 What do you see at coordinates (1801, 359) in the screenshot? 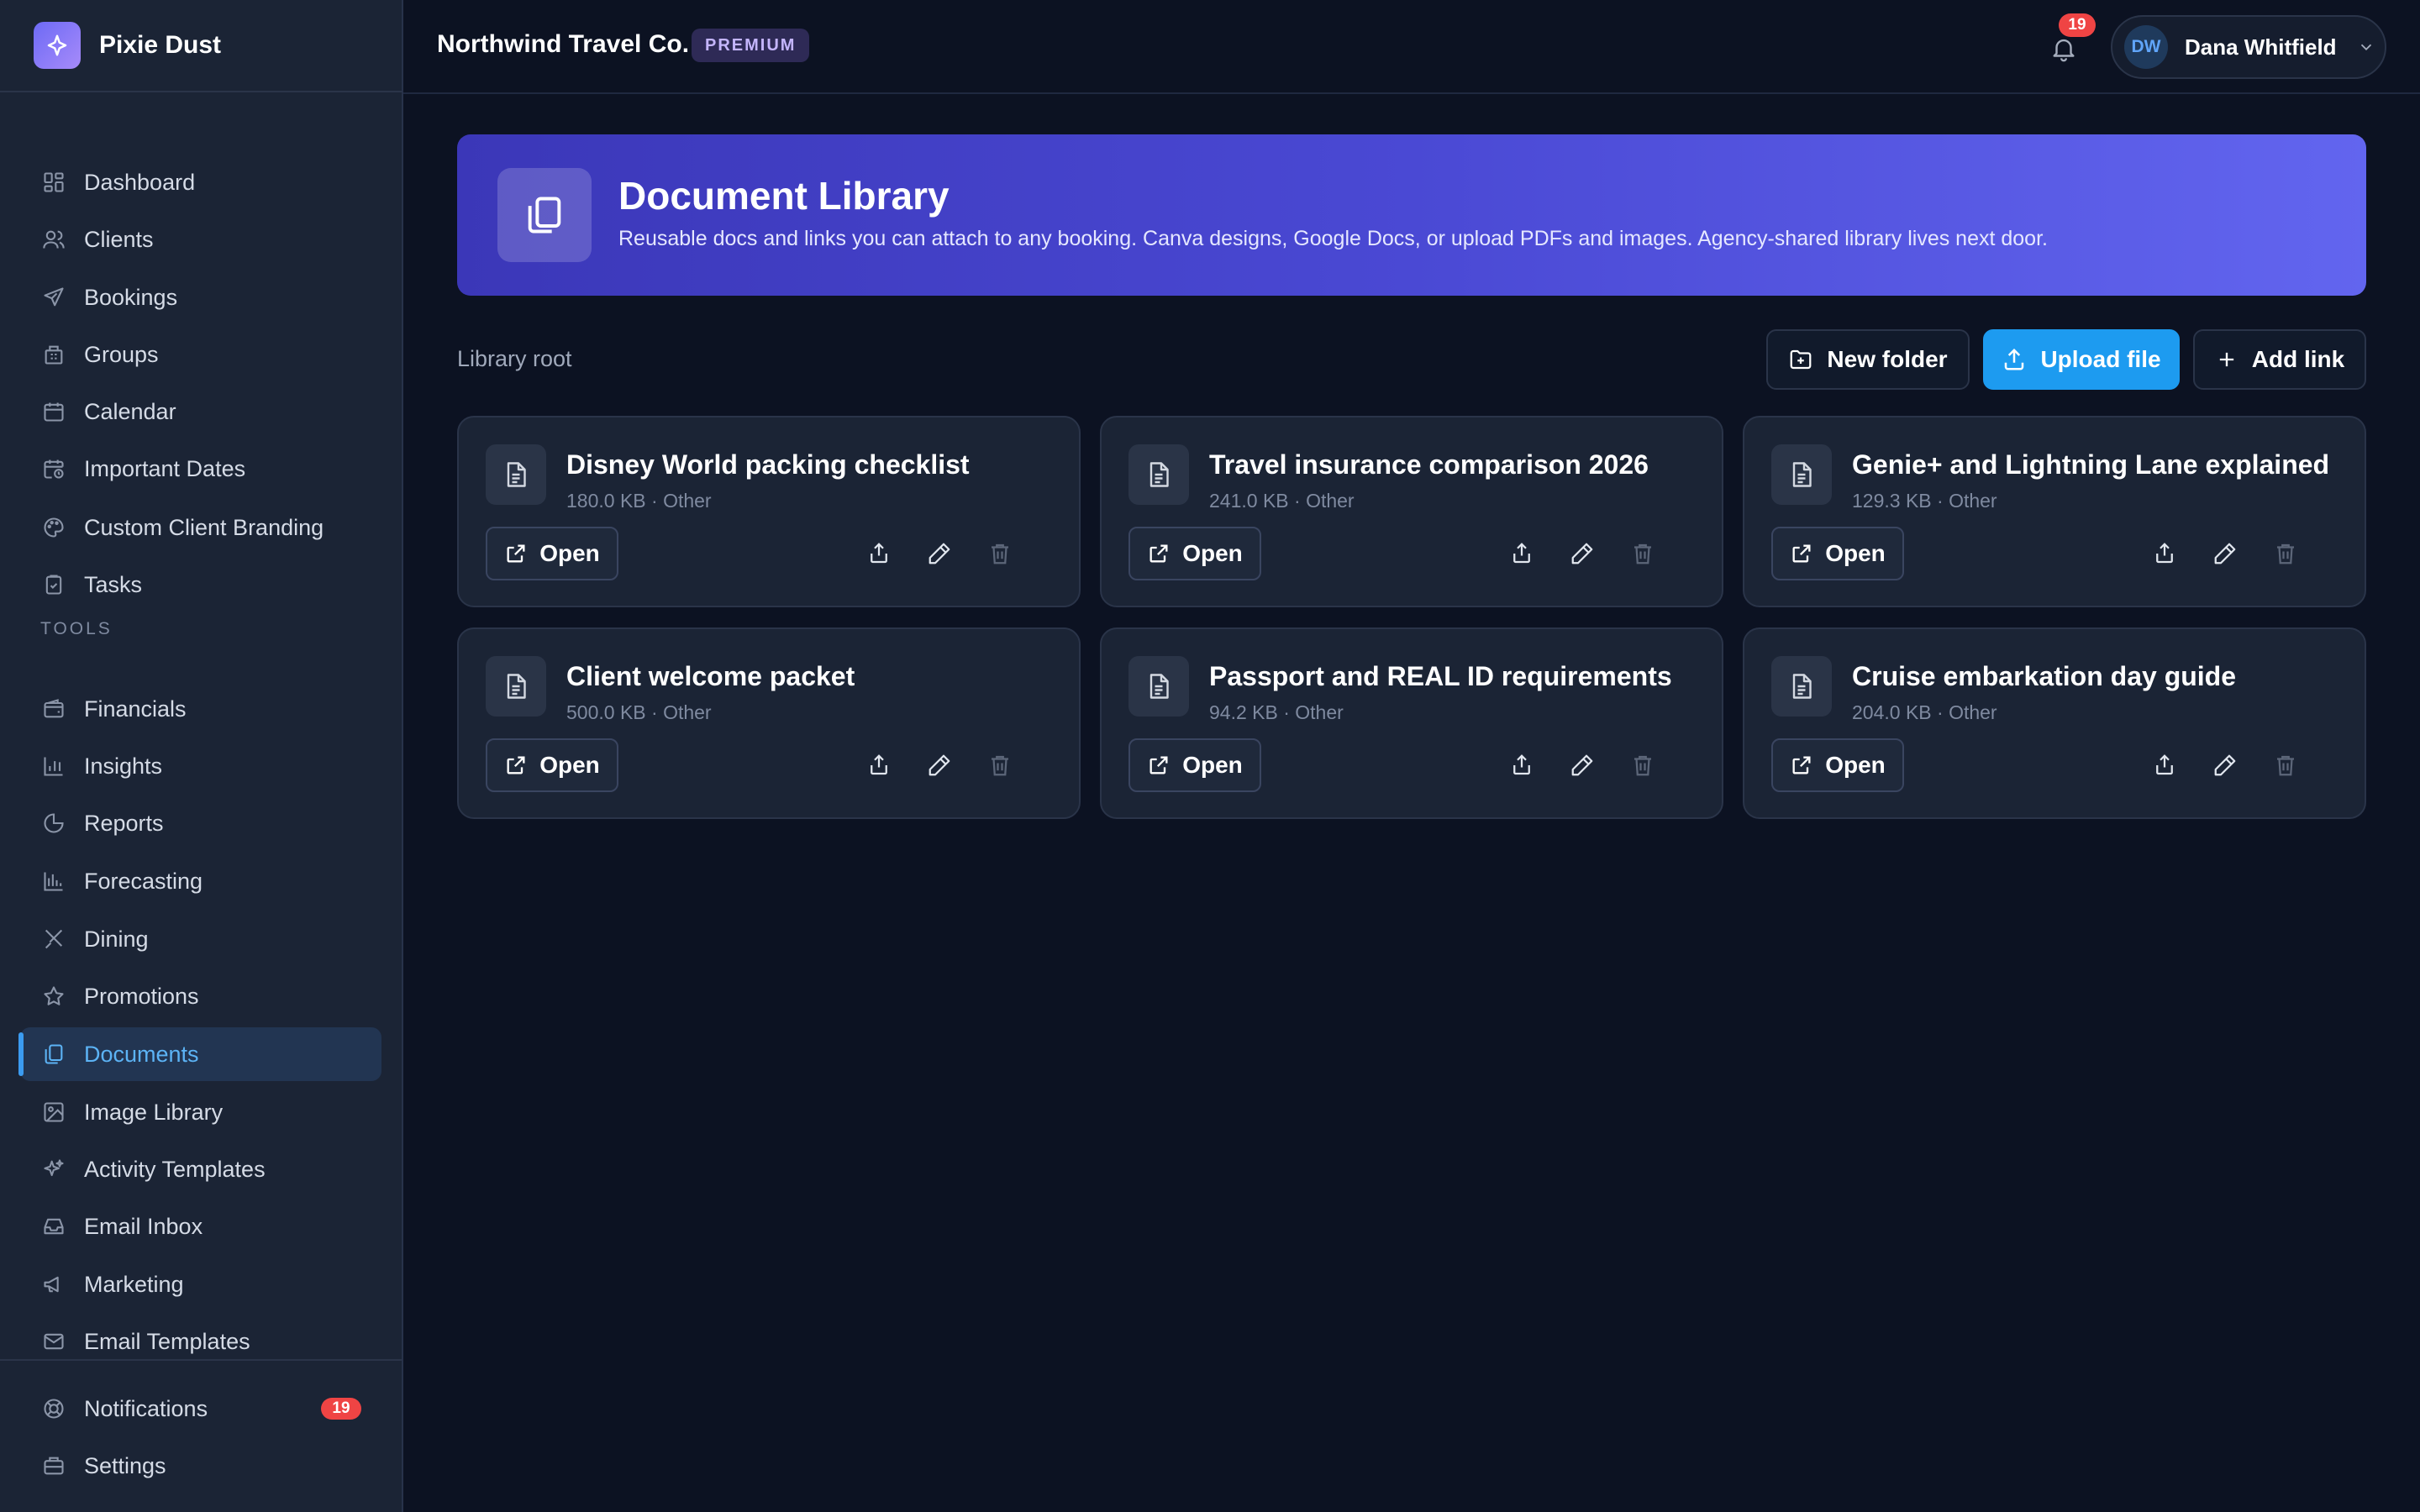
I see `folder-plus-icon` at bounding box center [1801, 359].